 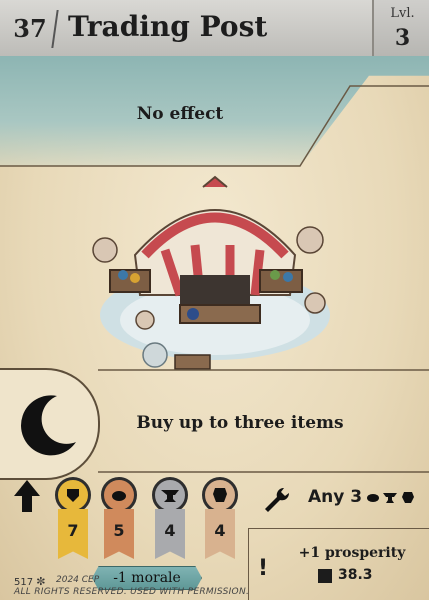 What do you see at coordinates (338, 564) in the screenshot?
I see `footer-panel` at bounding box center [338, 564].